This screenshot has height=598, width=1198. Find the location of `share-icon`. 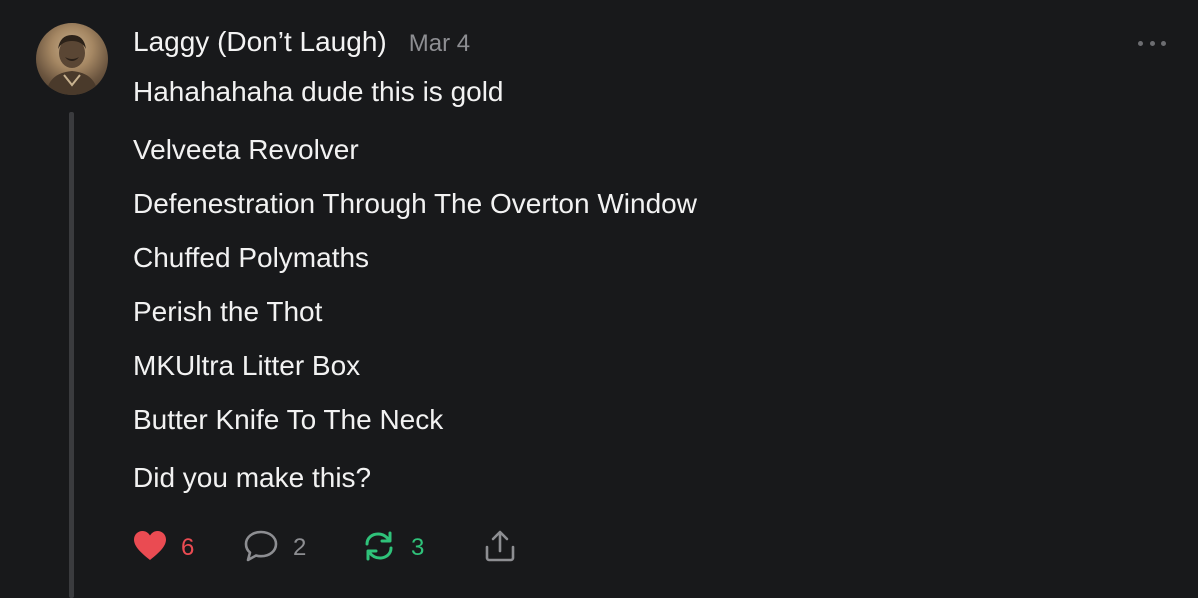

share-icon is located at coordinates (500, 548).